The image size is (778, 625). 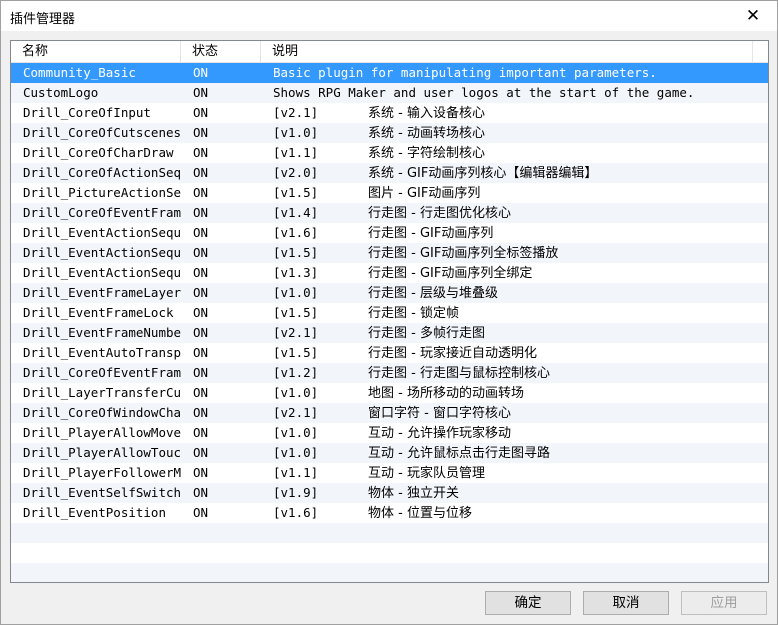 What do you see at coordinates (518, 513) in the screenshot?
I see `plugin-description: [v1.6] 物体 - 位置与位移` at bounding box center [518, 513].